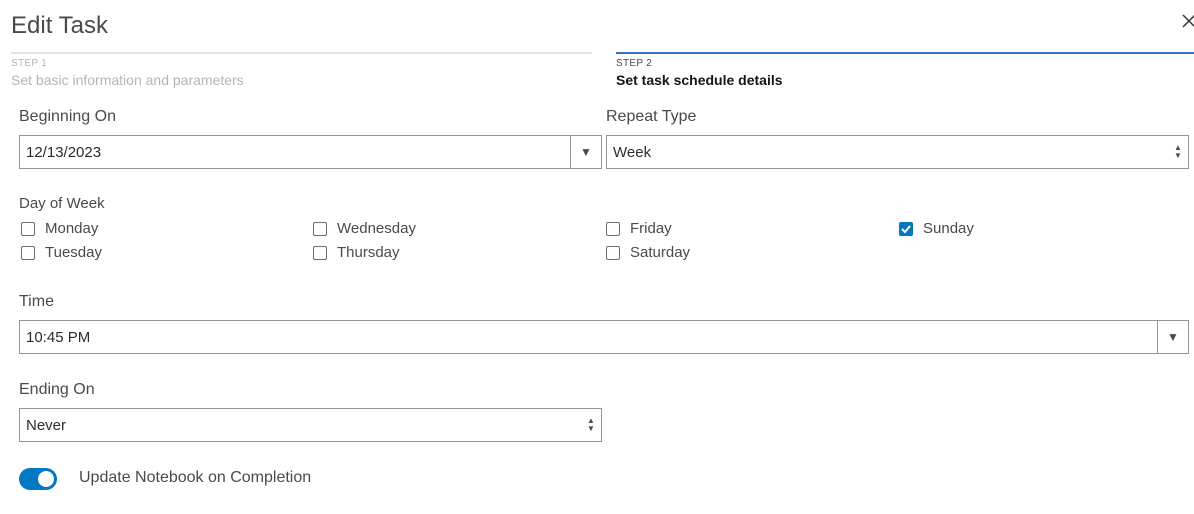  Describe the element at coordinates (57, 389) in the screenshot. I see `ending-on-label: Ending On` at that location.